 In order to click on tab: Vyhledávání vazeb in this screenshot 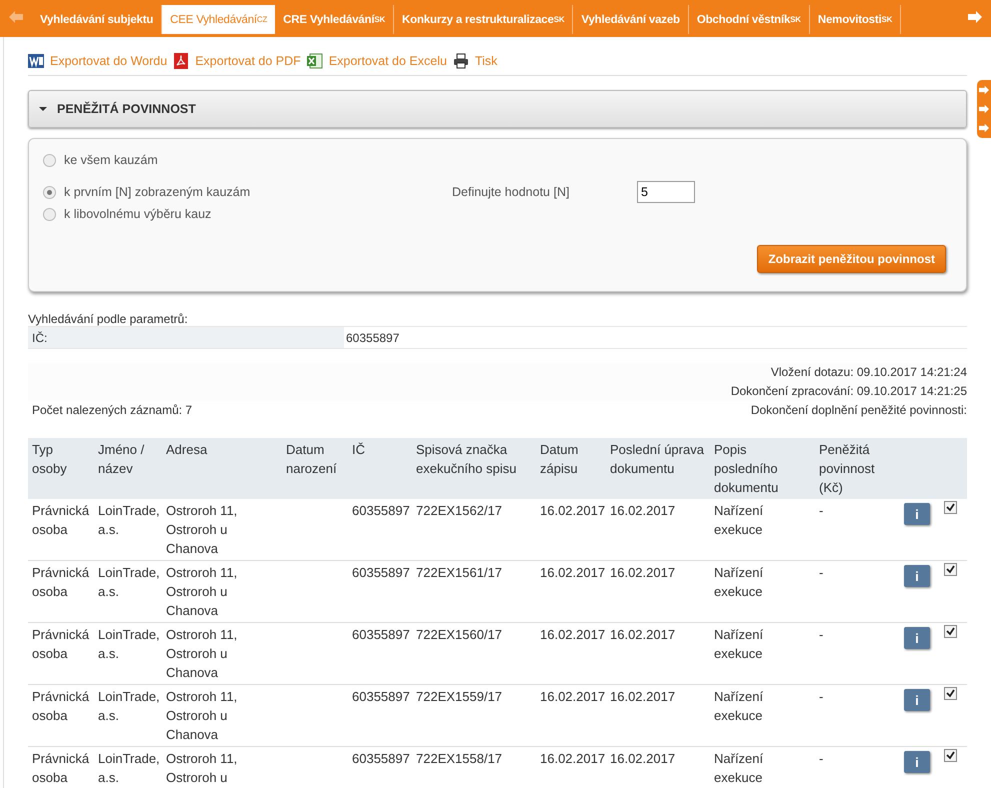, I will do `click(631, 19)`.